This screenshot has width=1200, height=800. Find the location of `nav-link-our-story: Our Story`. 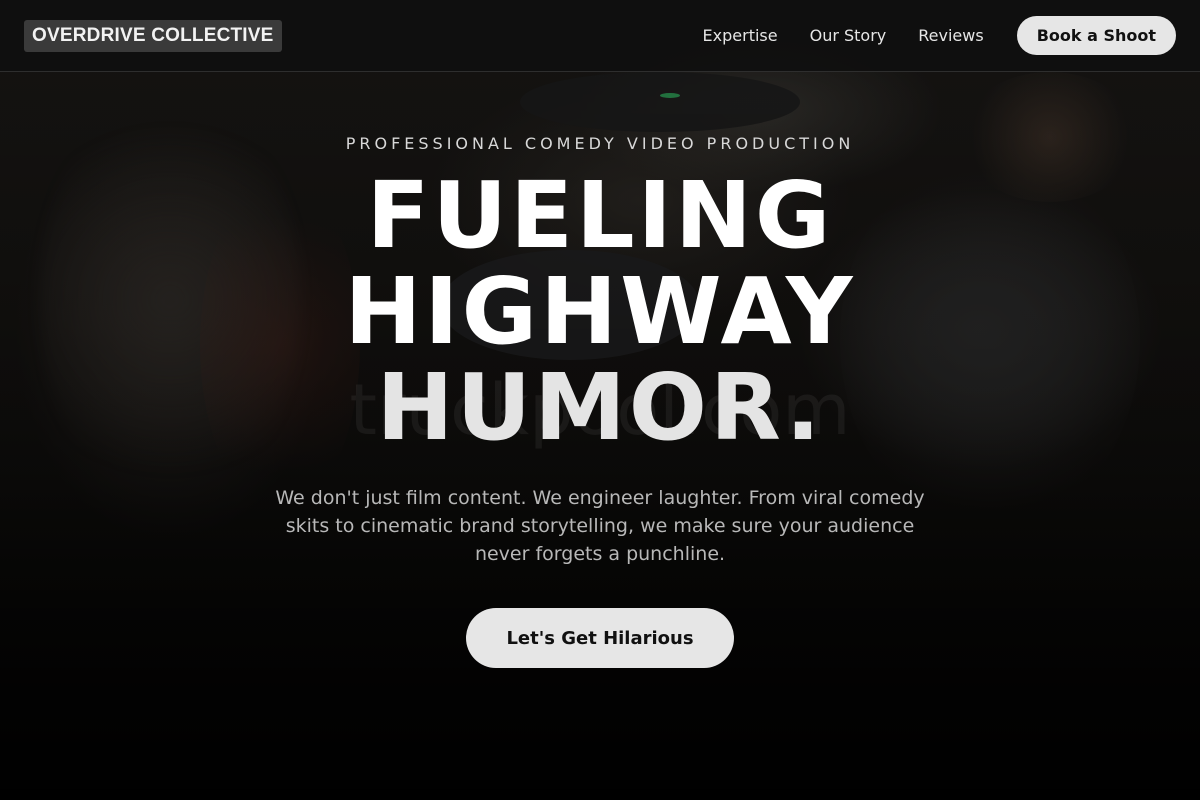

nav-link-our-story: Our Story is located at coordinates (848, 35).